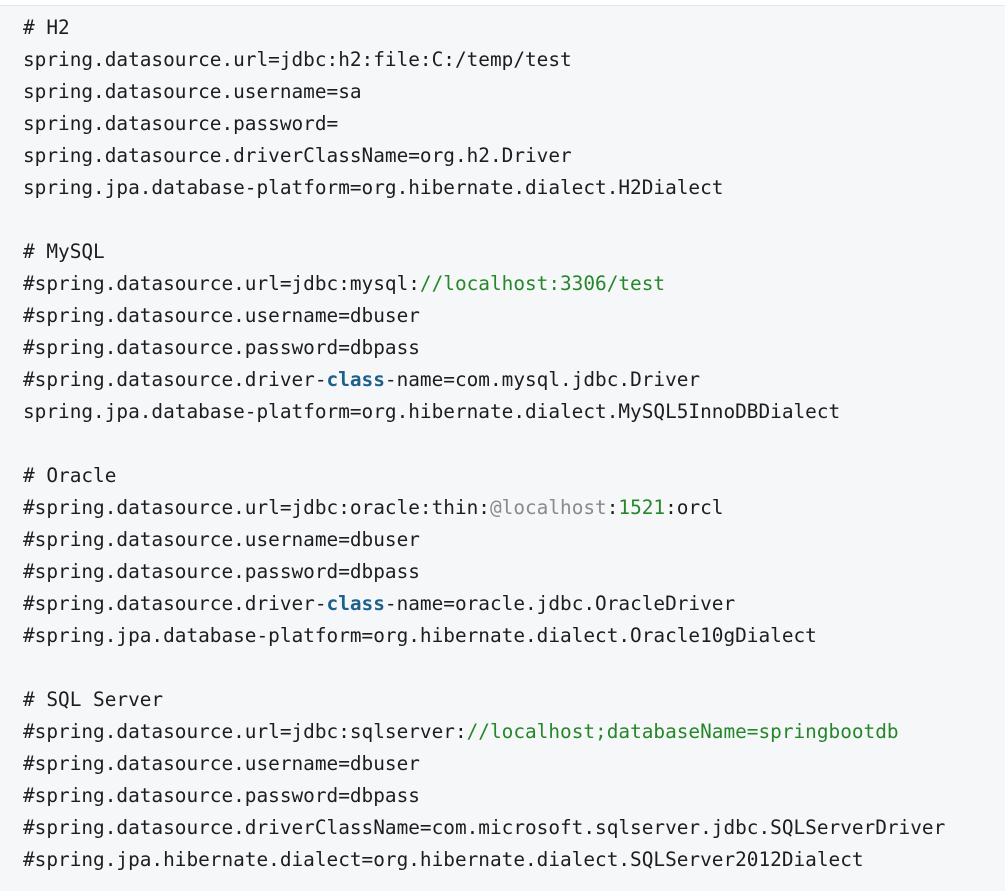 The height and width of the screenshot is (891, 1005). Describe the element at coordinates (64, 251) in the screenshot. I see `code-token: # MySQL` at that location.